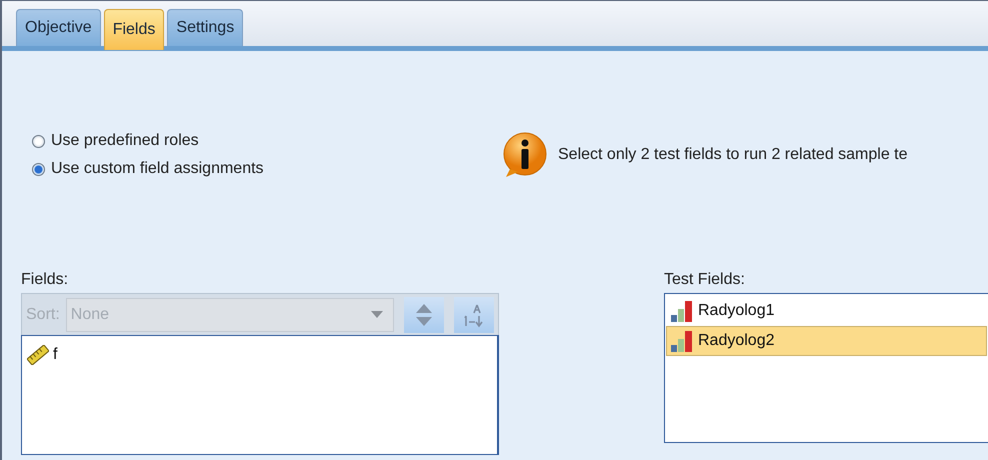 Image resolution: width=988 pixels, height=460 pixels. Describe the element at coordinates (826, 311) in the screenshot. I see `list-item: Radyolog1` at that location.